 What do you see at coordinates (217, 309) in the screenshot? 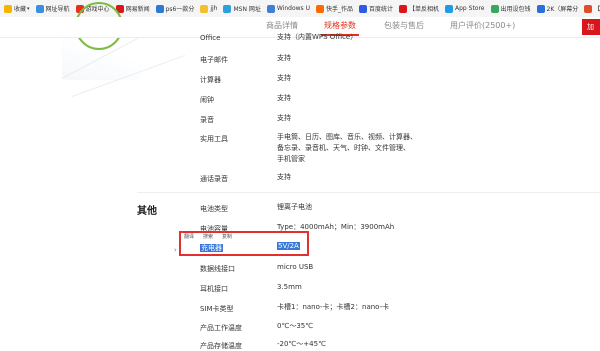
I see `spec-label-sim-type: SIM卡类型` at bounding box center [217, 309].